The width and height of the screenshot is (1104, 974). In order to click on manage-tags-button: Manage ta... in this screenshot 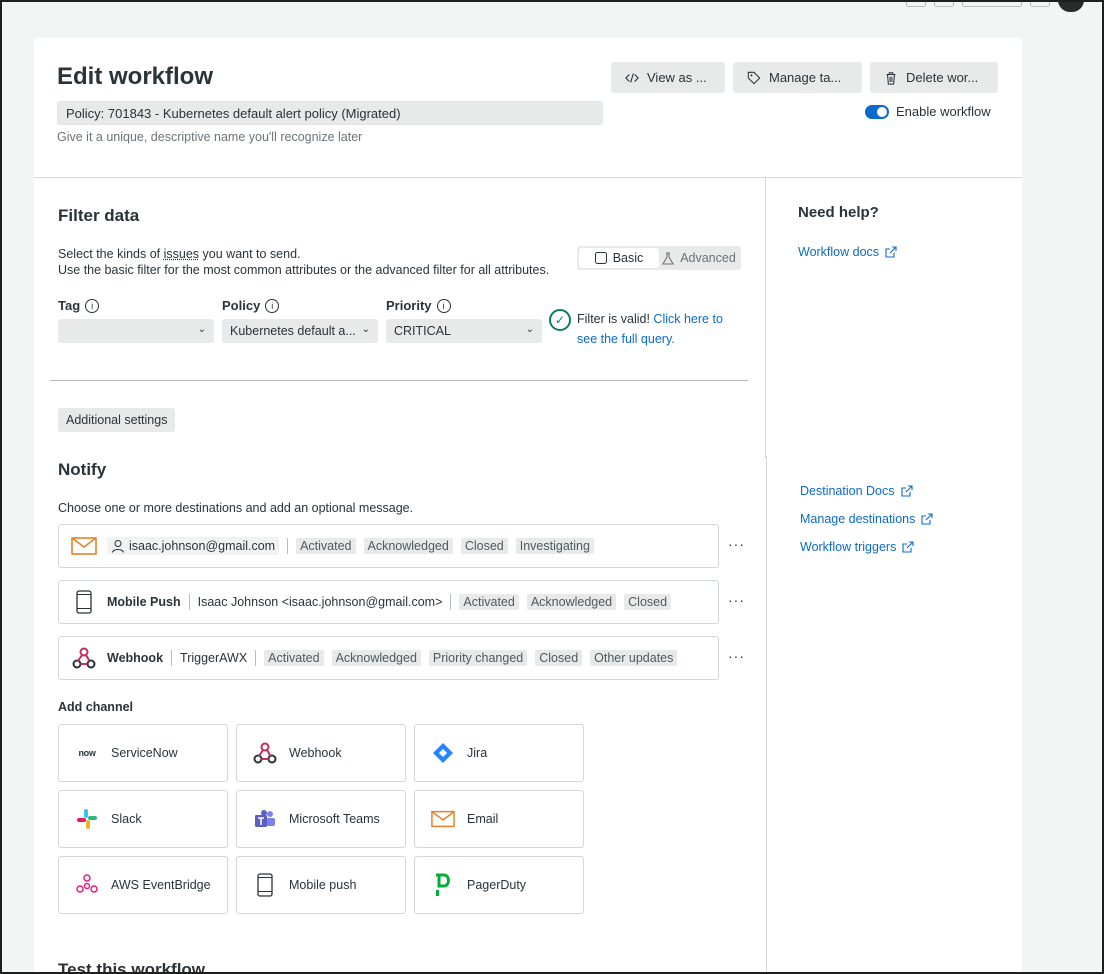, I will do `click(797, 77)`.